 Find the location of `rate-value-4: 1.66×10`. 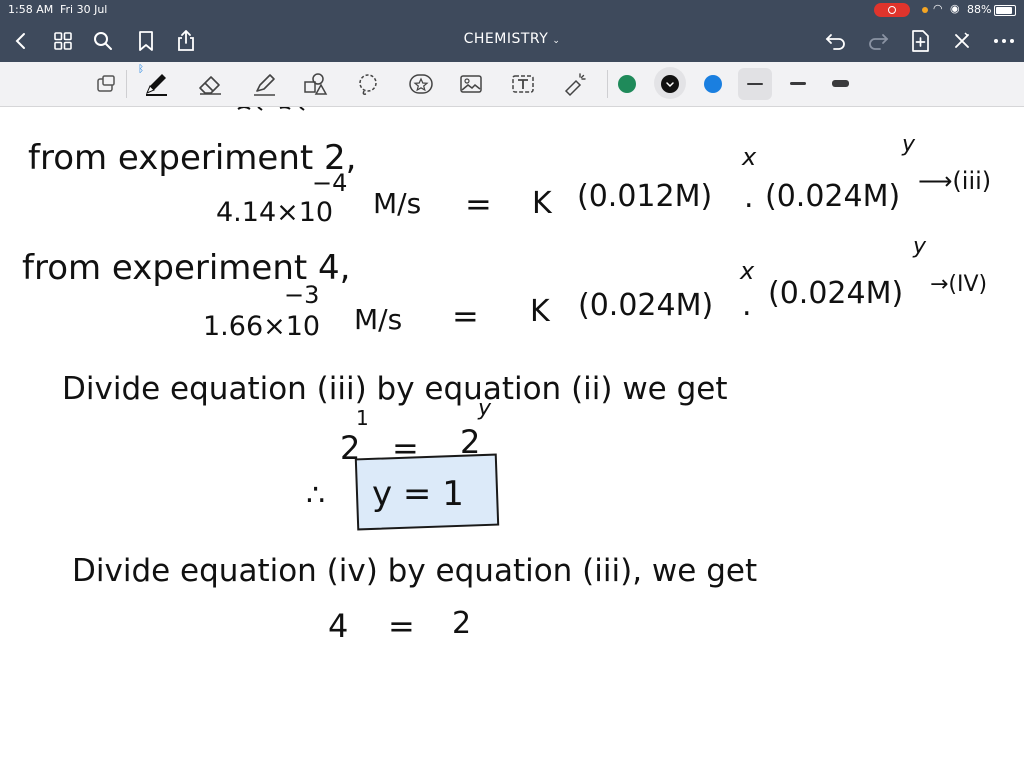

rate-value-4: 1.66×10 is located at coordinates (261, 326).